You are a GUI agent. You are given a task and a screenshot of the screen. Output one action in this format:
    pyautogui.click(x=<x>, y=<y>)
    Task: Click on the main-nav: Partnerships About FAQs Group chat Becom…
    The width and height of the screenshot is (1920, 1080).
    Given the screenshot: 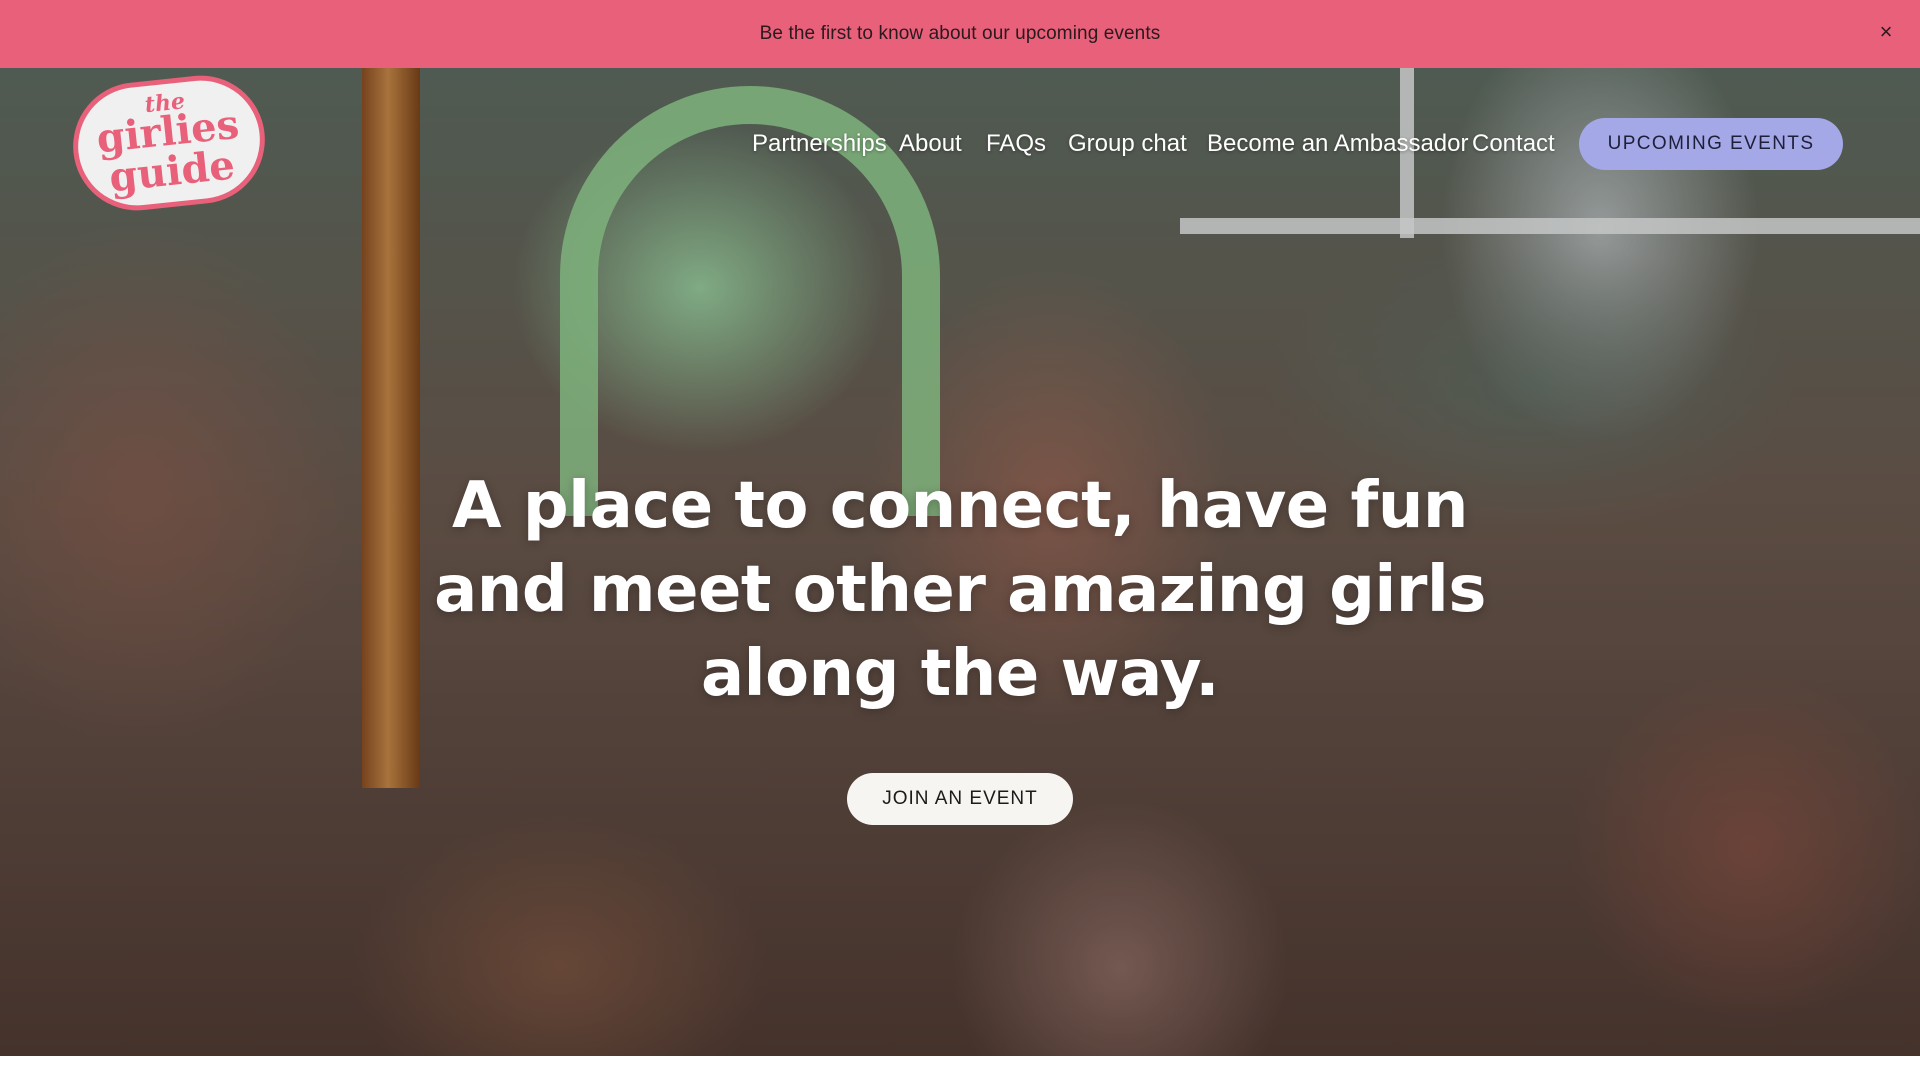 What is the action you would take?
    pyautogui.click(x=960, y=144)
    